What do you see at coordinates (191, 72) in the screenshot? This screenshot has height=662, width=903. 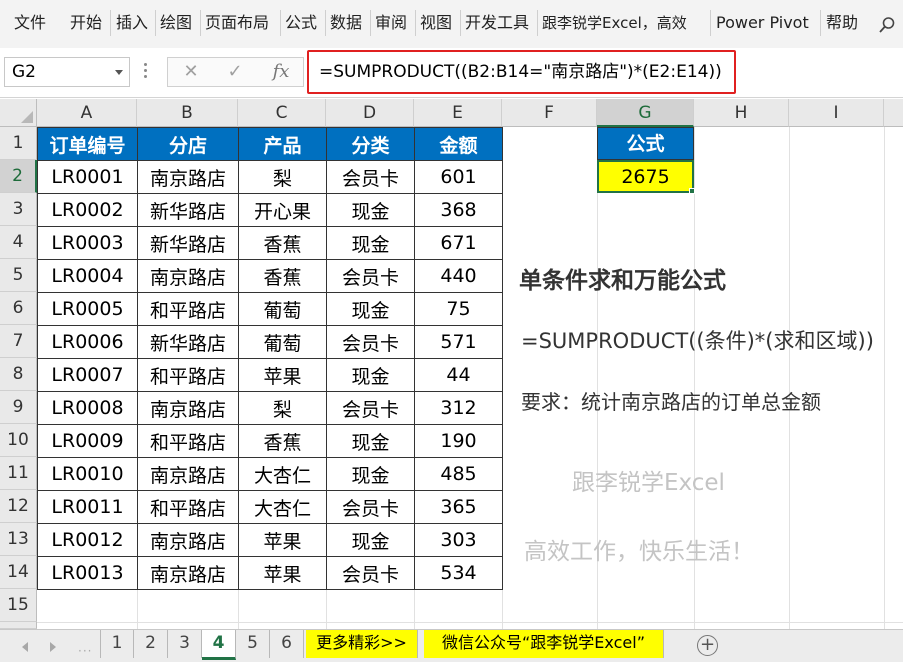 I see `cancel-icon: ✕` at bounding box center [191, 72].